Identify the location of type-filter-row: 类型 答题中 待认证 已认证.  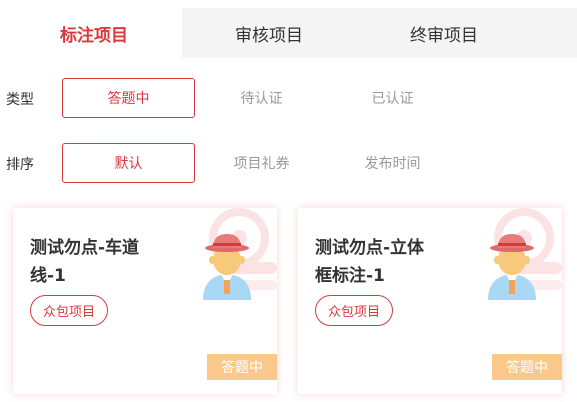
(288, 98).